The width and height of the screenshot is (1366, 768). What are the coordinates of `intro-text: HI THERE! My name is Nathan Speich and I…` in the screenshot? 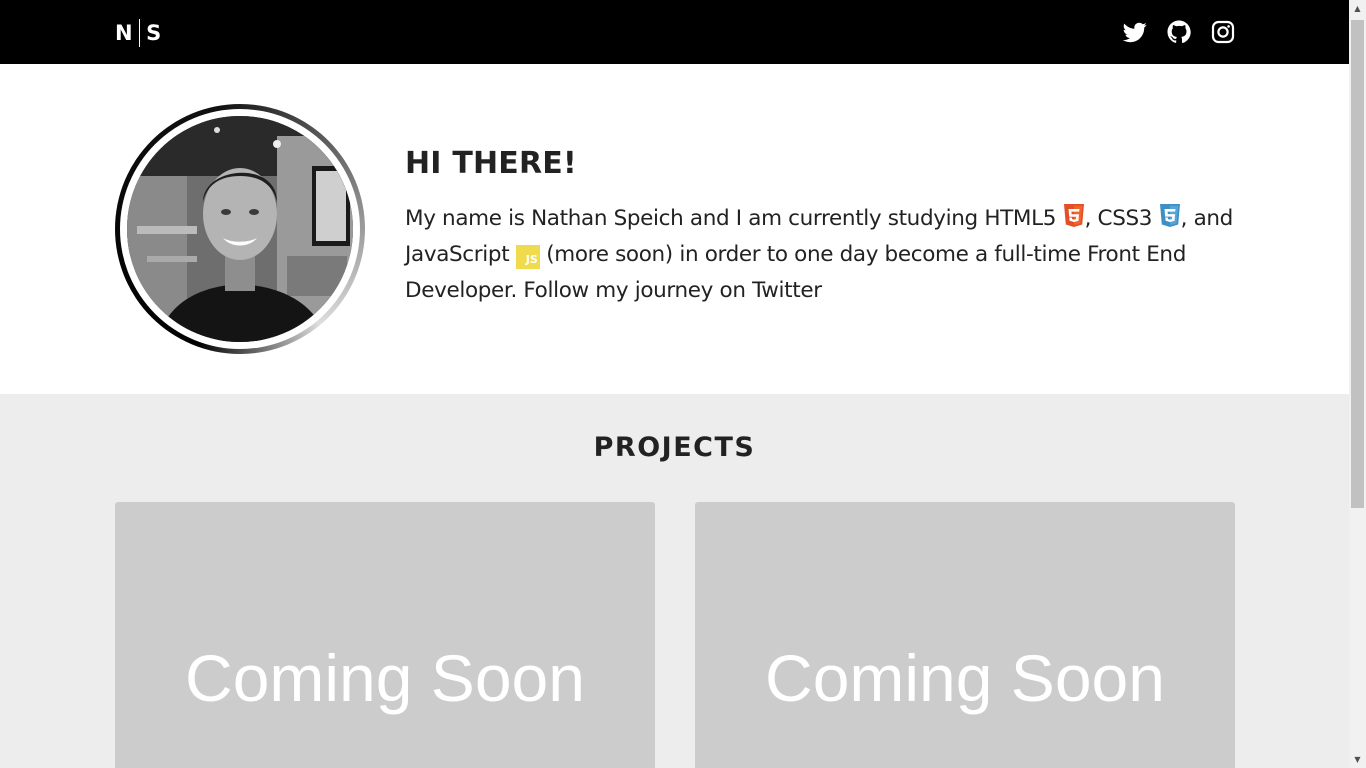 It's located at (821, 227).